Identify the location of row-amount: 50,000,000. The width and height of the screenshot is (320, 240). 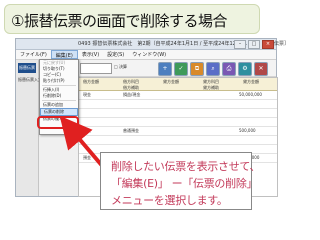
(250, 94).